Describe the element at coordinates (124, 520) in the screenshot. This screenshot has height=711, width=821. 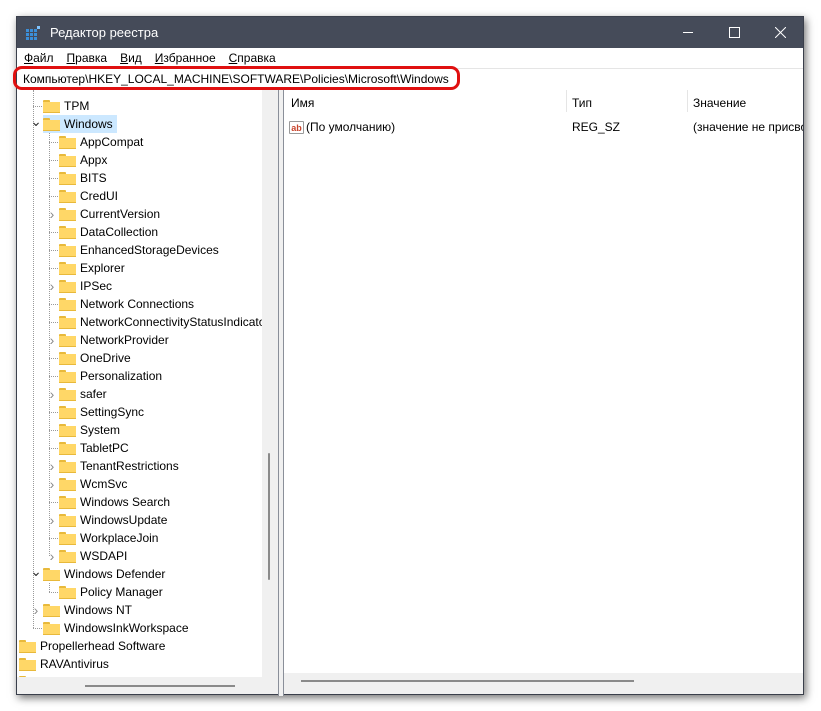
I see `tree-item-label: WindowsUpdate` at that location.